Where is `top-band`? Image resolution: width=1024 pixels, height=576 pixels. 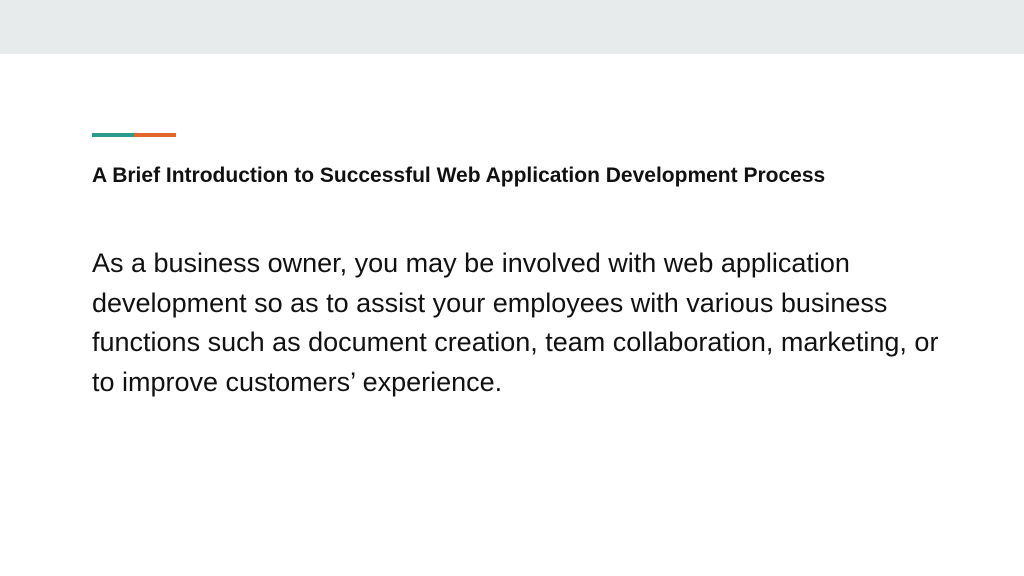 top-band is located at coordinates (512, 27).